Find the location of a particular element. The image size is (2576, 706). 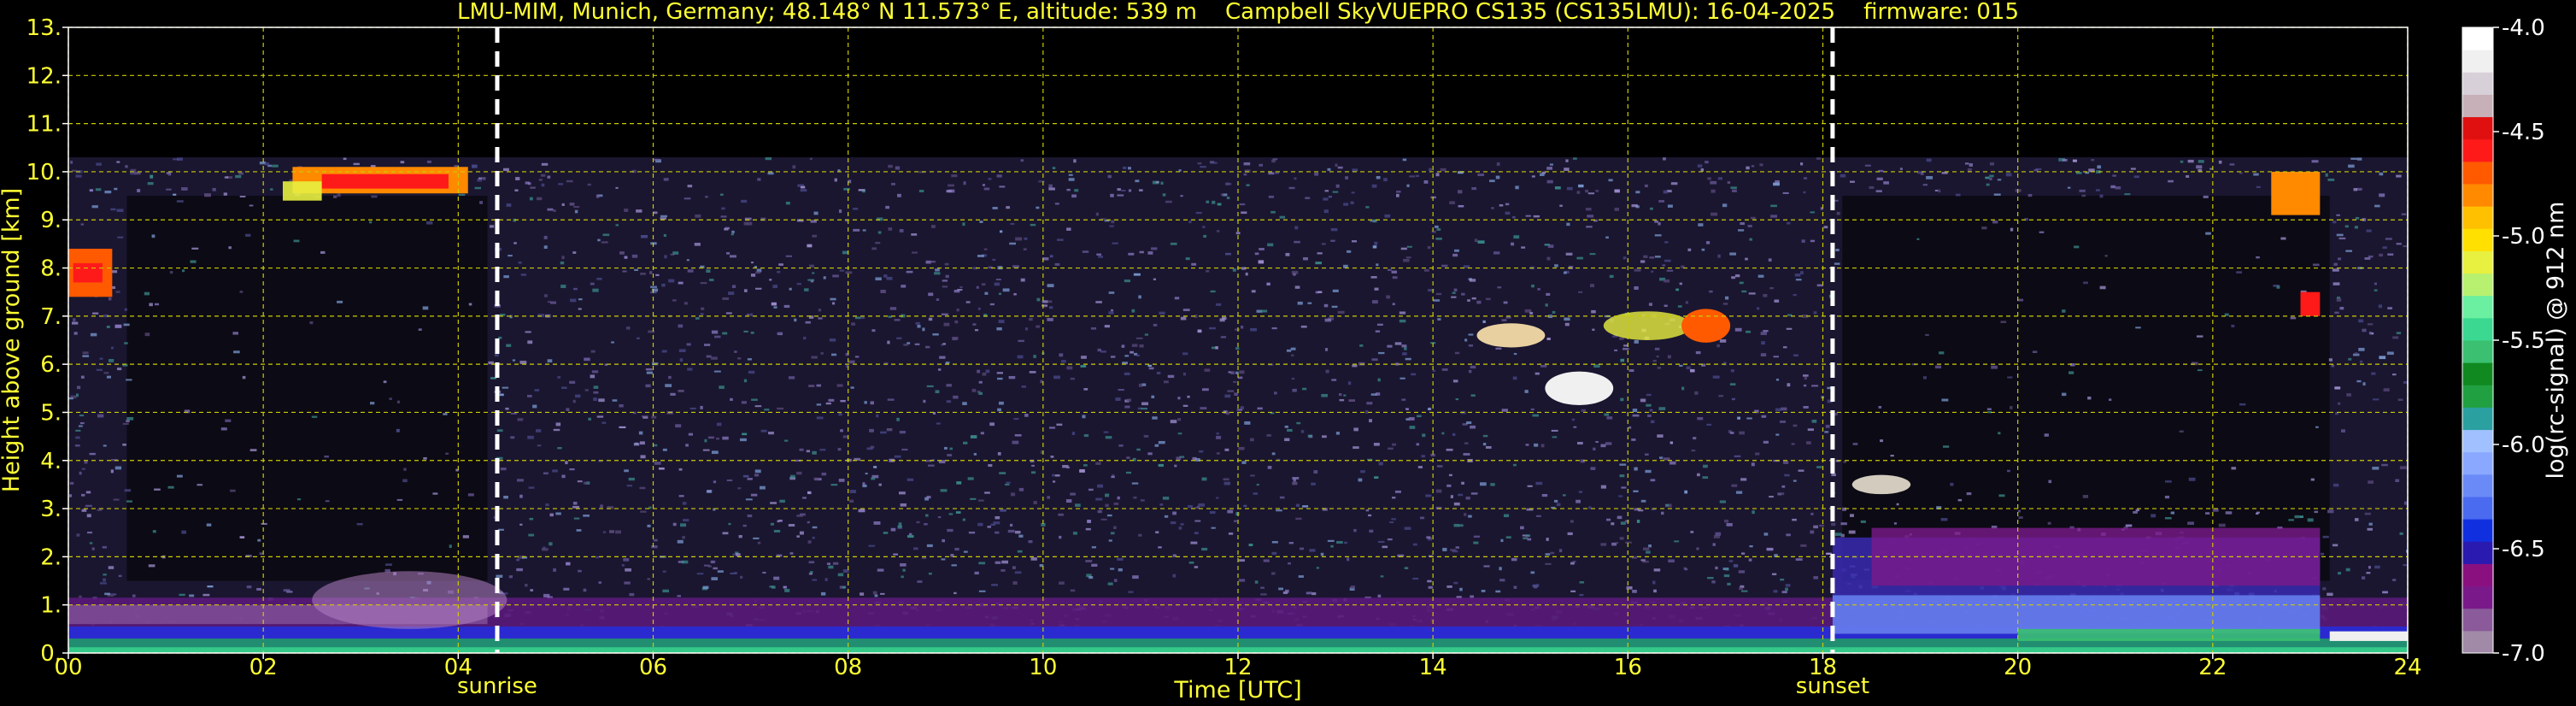

colorbar-swatch is located at coordinates (2477, 61).